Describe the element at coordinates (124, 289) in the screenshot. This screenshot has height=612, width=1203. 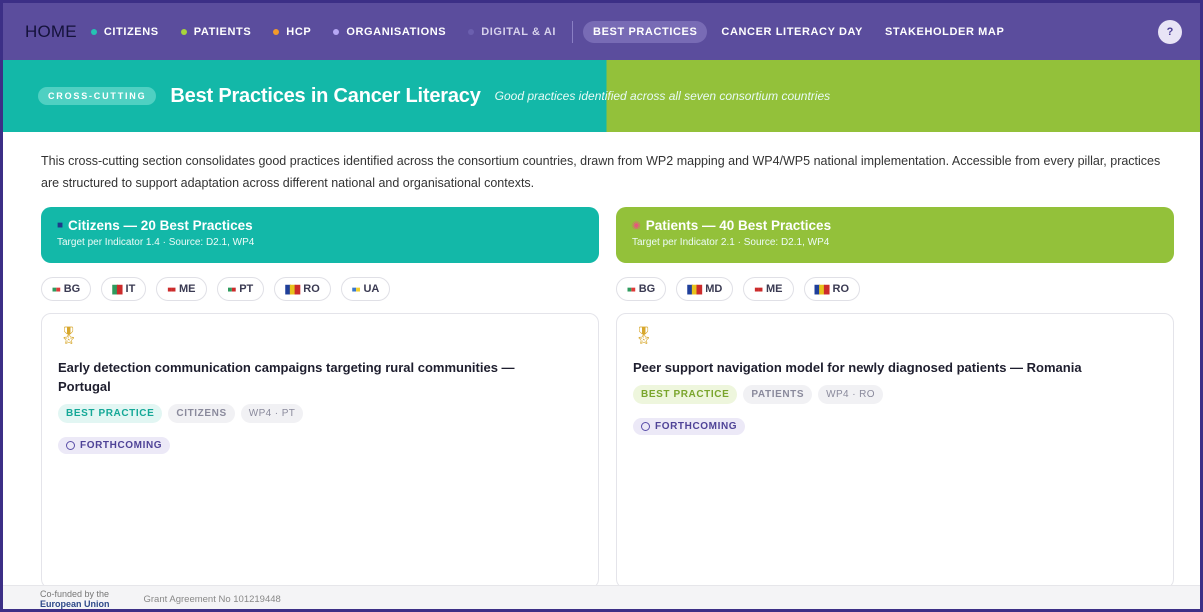
I see `country-chip-it: ██ IT` at that location.